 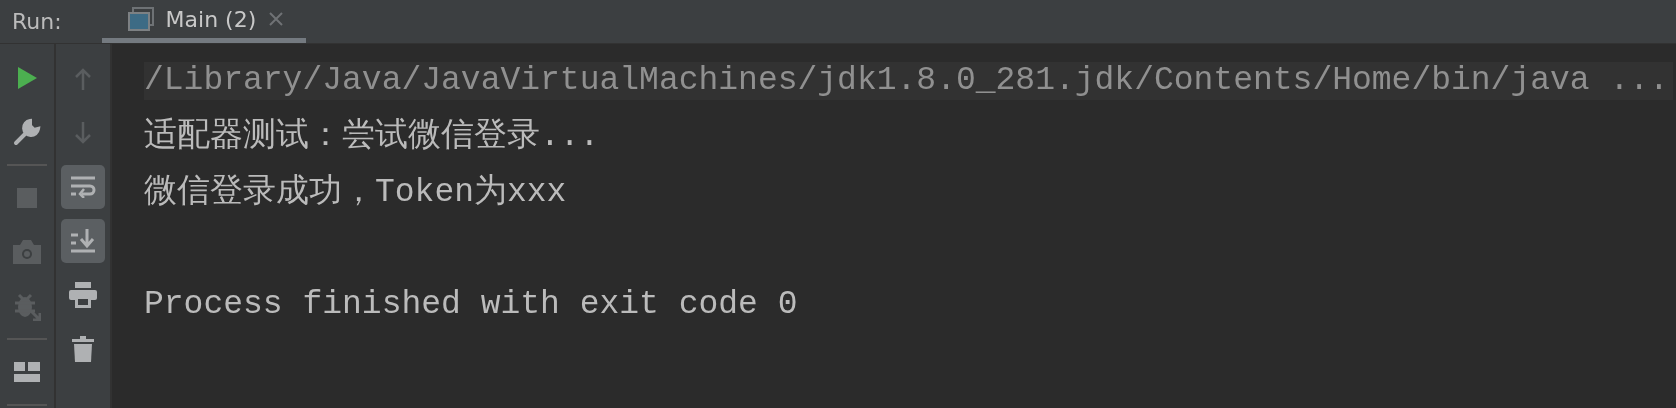 I want to click on exit-message: Process finished with exit code 0, so click(x=471, y=305).